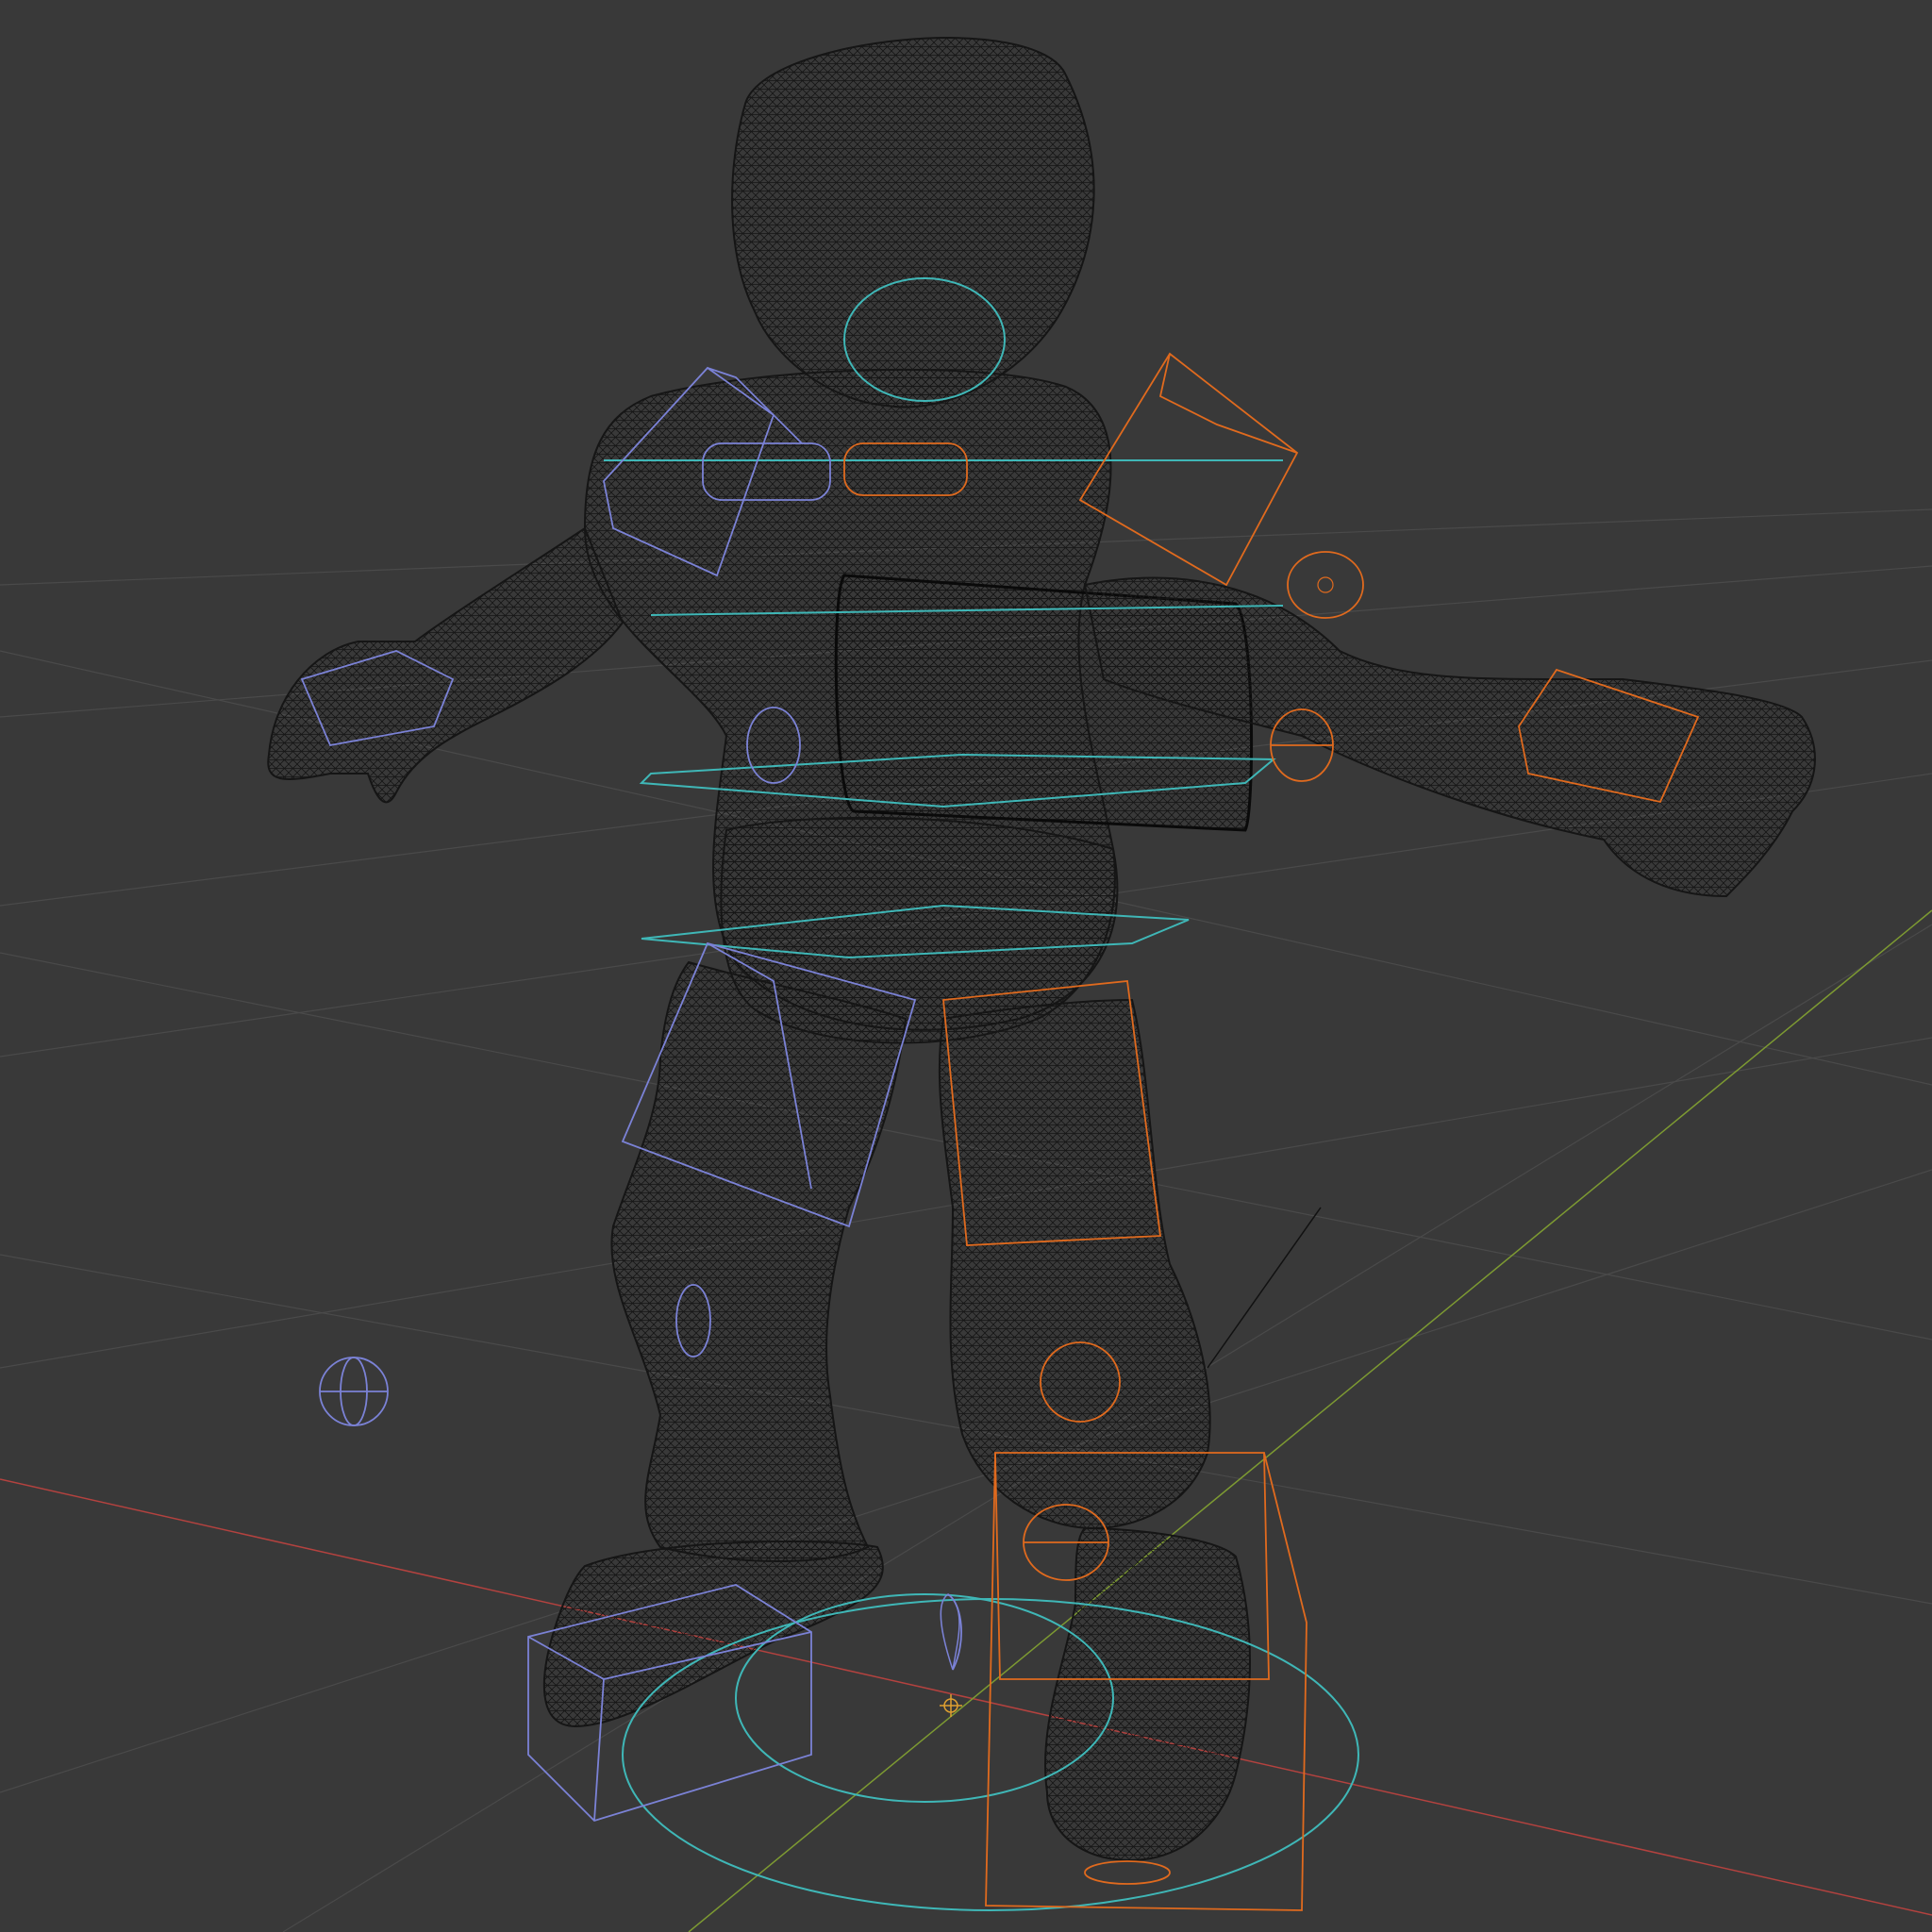 Image resolution: width=1932 pixels, height=1932 pixels. I want to click on camera-guide-line, so click(1265, 1288).